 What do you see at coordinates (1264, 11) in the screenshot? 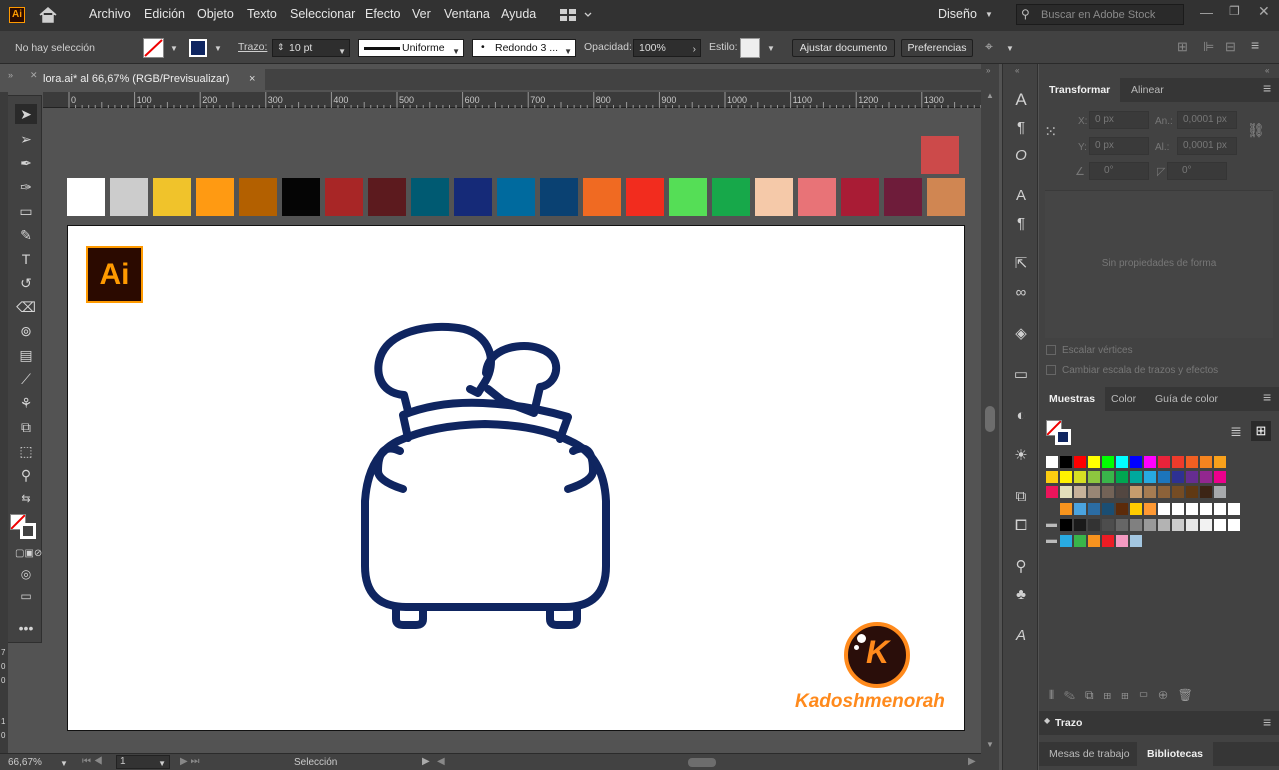
I see `close-icon: ✕` at bounding box center [1264, 11].